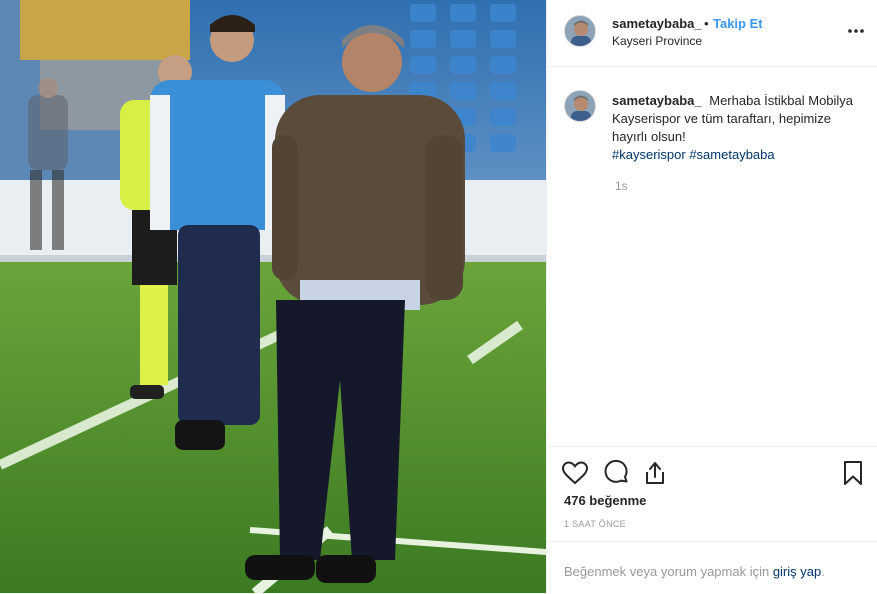  I want to click on login-link: giriş yap, so click(797, 571).